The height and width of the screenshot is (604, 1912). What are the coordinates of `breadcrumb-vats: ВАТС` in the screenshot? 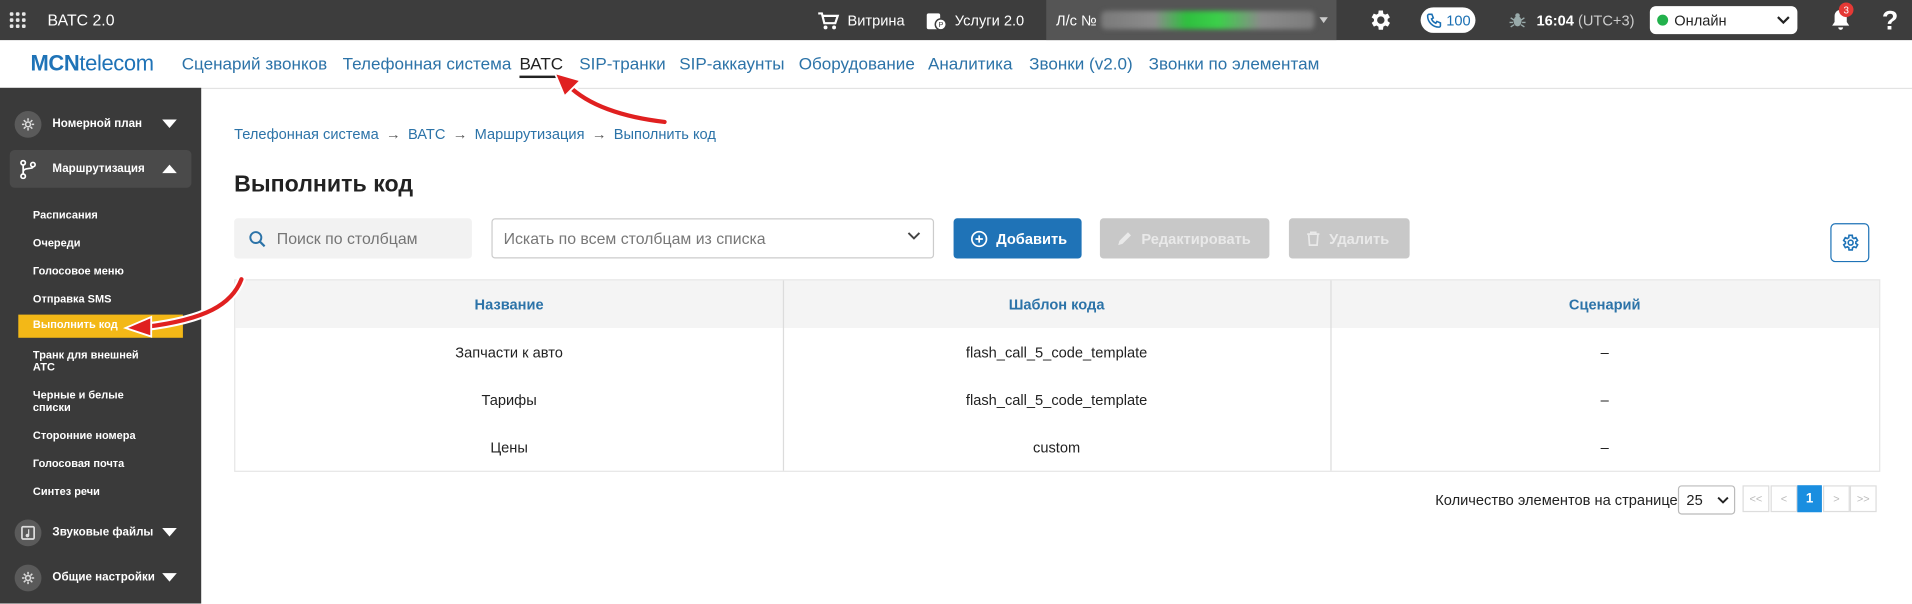 It's located at (426, 134).